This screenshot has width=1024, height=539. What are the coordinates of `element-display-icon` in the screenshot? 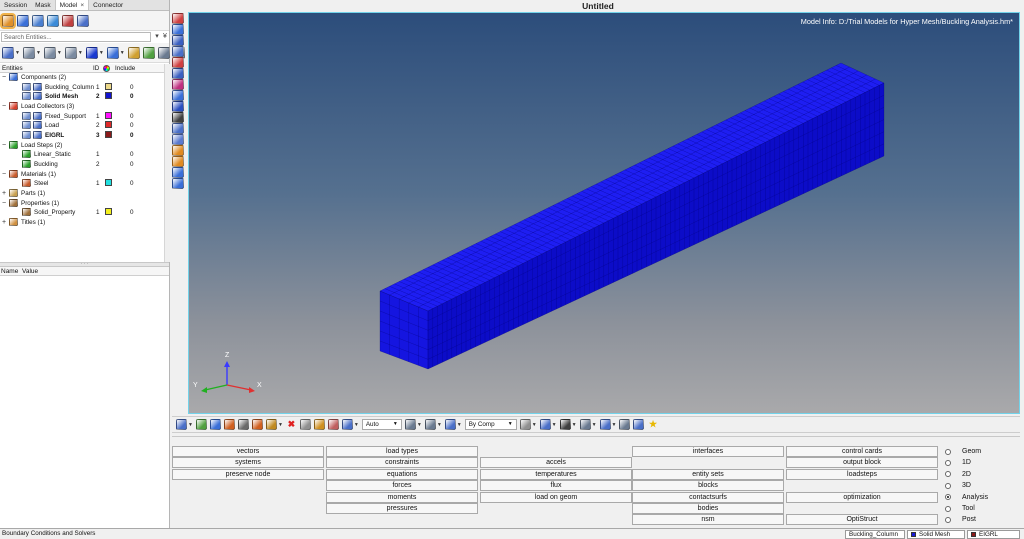 It's located at (605, 424).